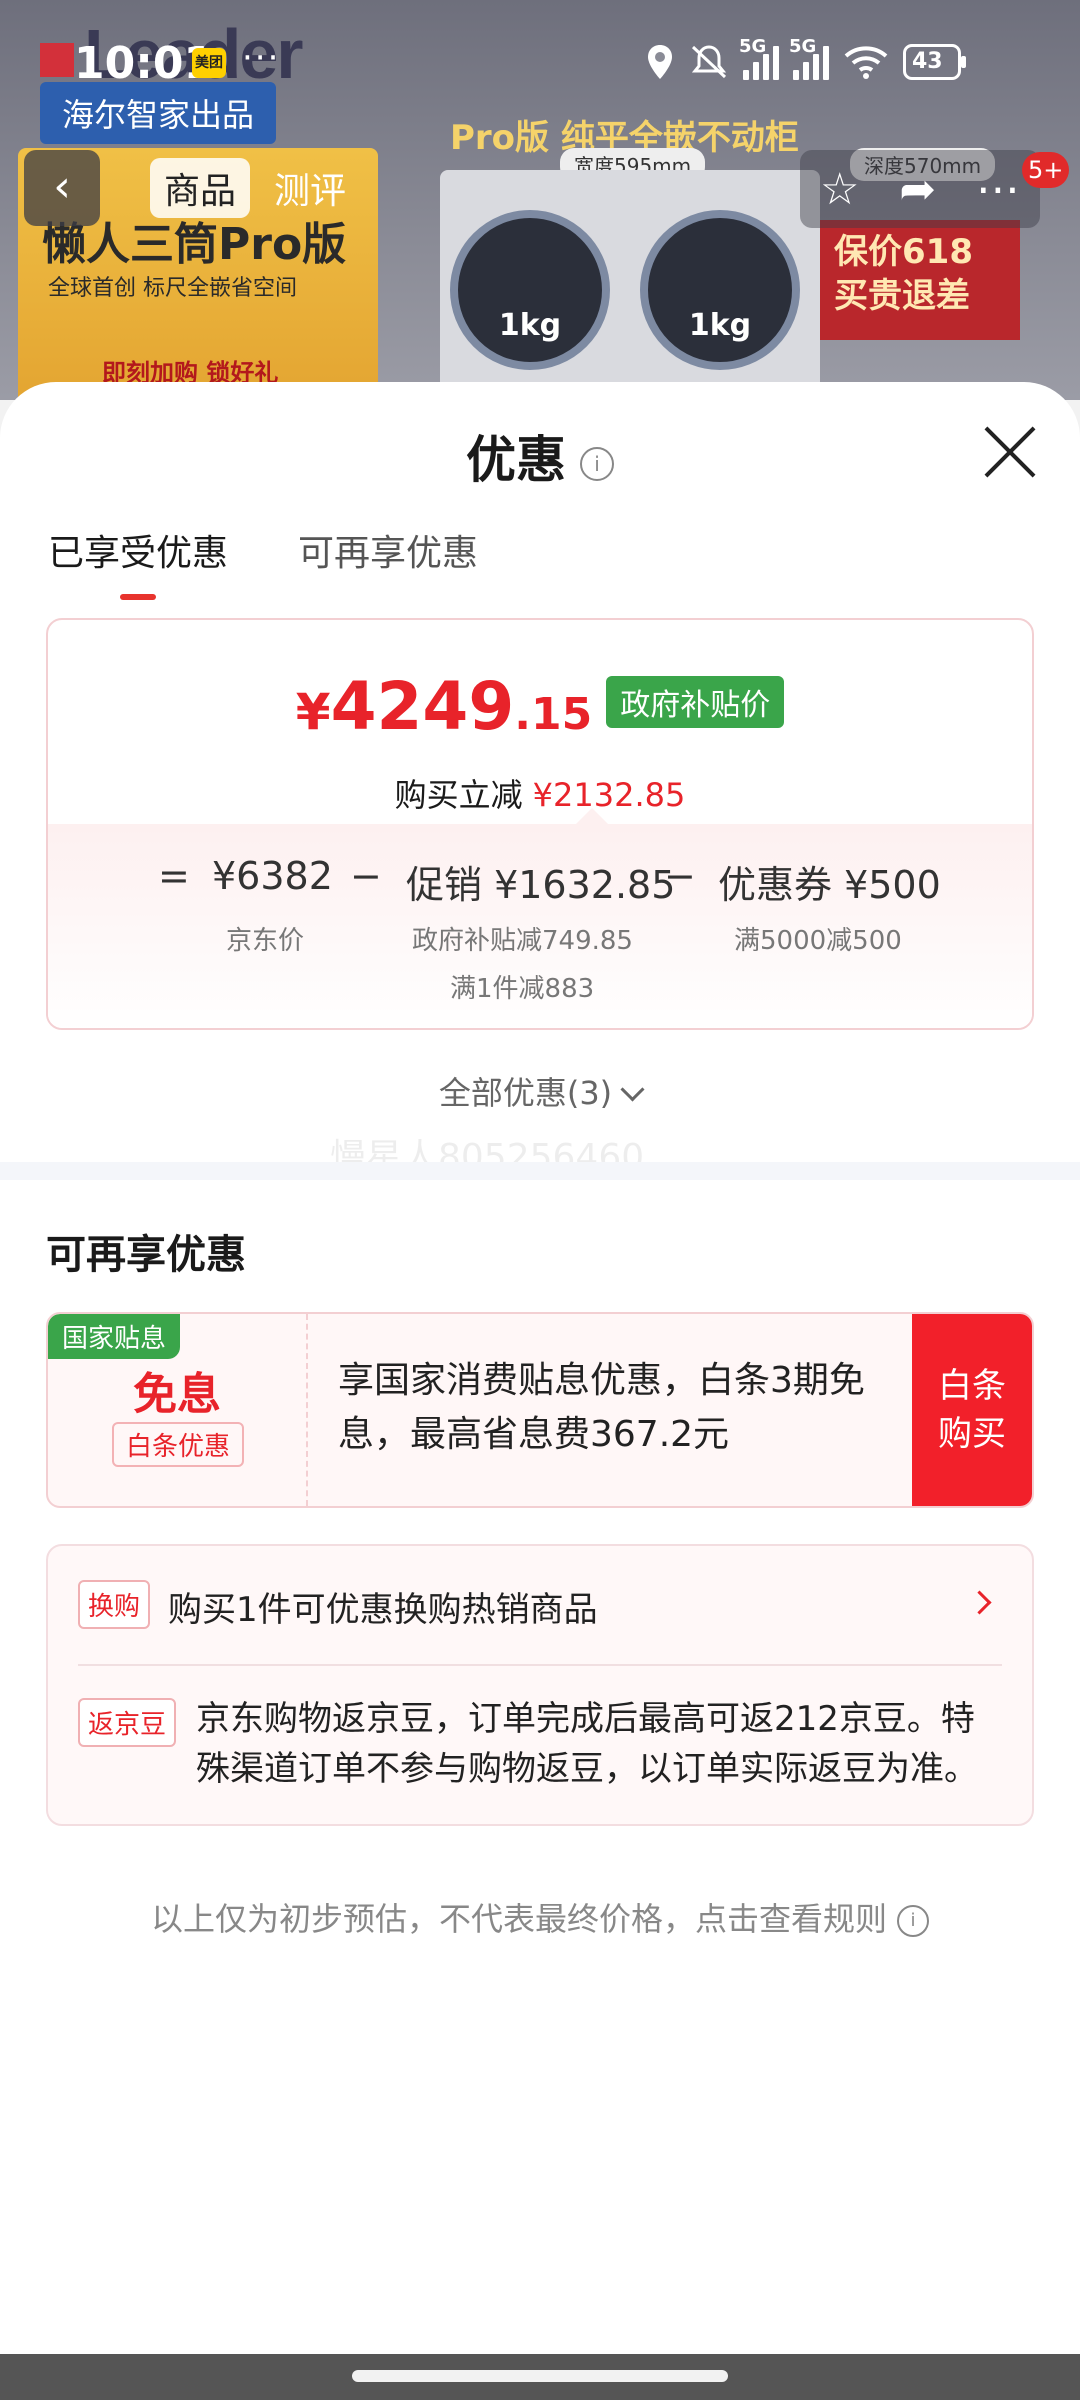 The height and width of the screenshot is (2400, 1080). What do you see at coordinates (177, 1394) in the screenshot?
I see `interest-free-label: 免息` at bounding box center [177, 1394].